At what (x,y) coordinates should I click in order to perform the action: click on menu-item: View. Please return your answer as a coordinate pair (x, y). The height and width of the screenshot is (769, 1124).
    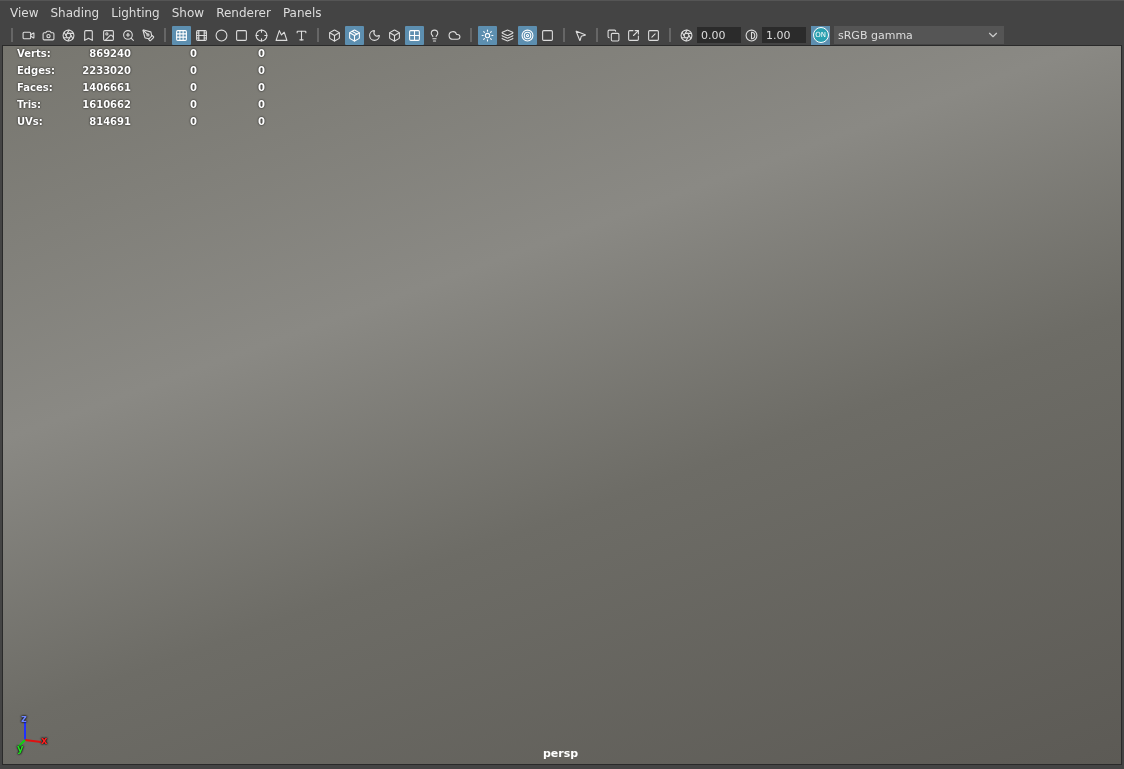
    Looking at the image, I should click on (24, 13).